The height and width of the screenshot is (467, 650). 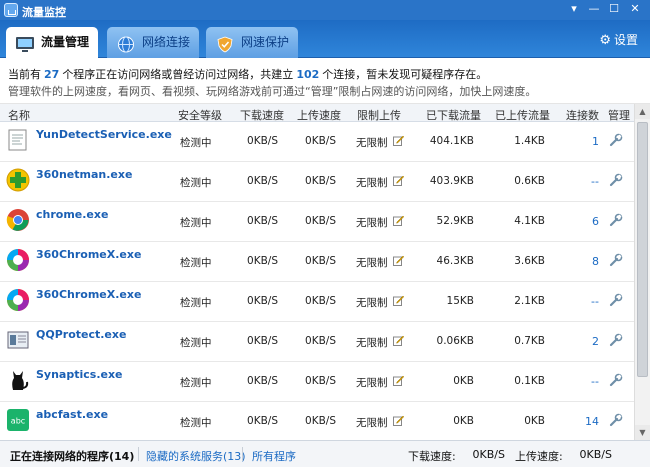 I want to click on connection-count-cell: 6, so click(x=581, y=221).